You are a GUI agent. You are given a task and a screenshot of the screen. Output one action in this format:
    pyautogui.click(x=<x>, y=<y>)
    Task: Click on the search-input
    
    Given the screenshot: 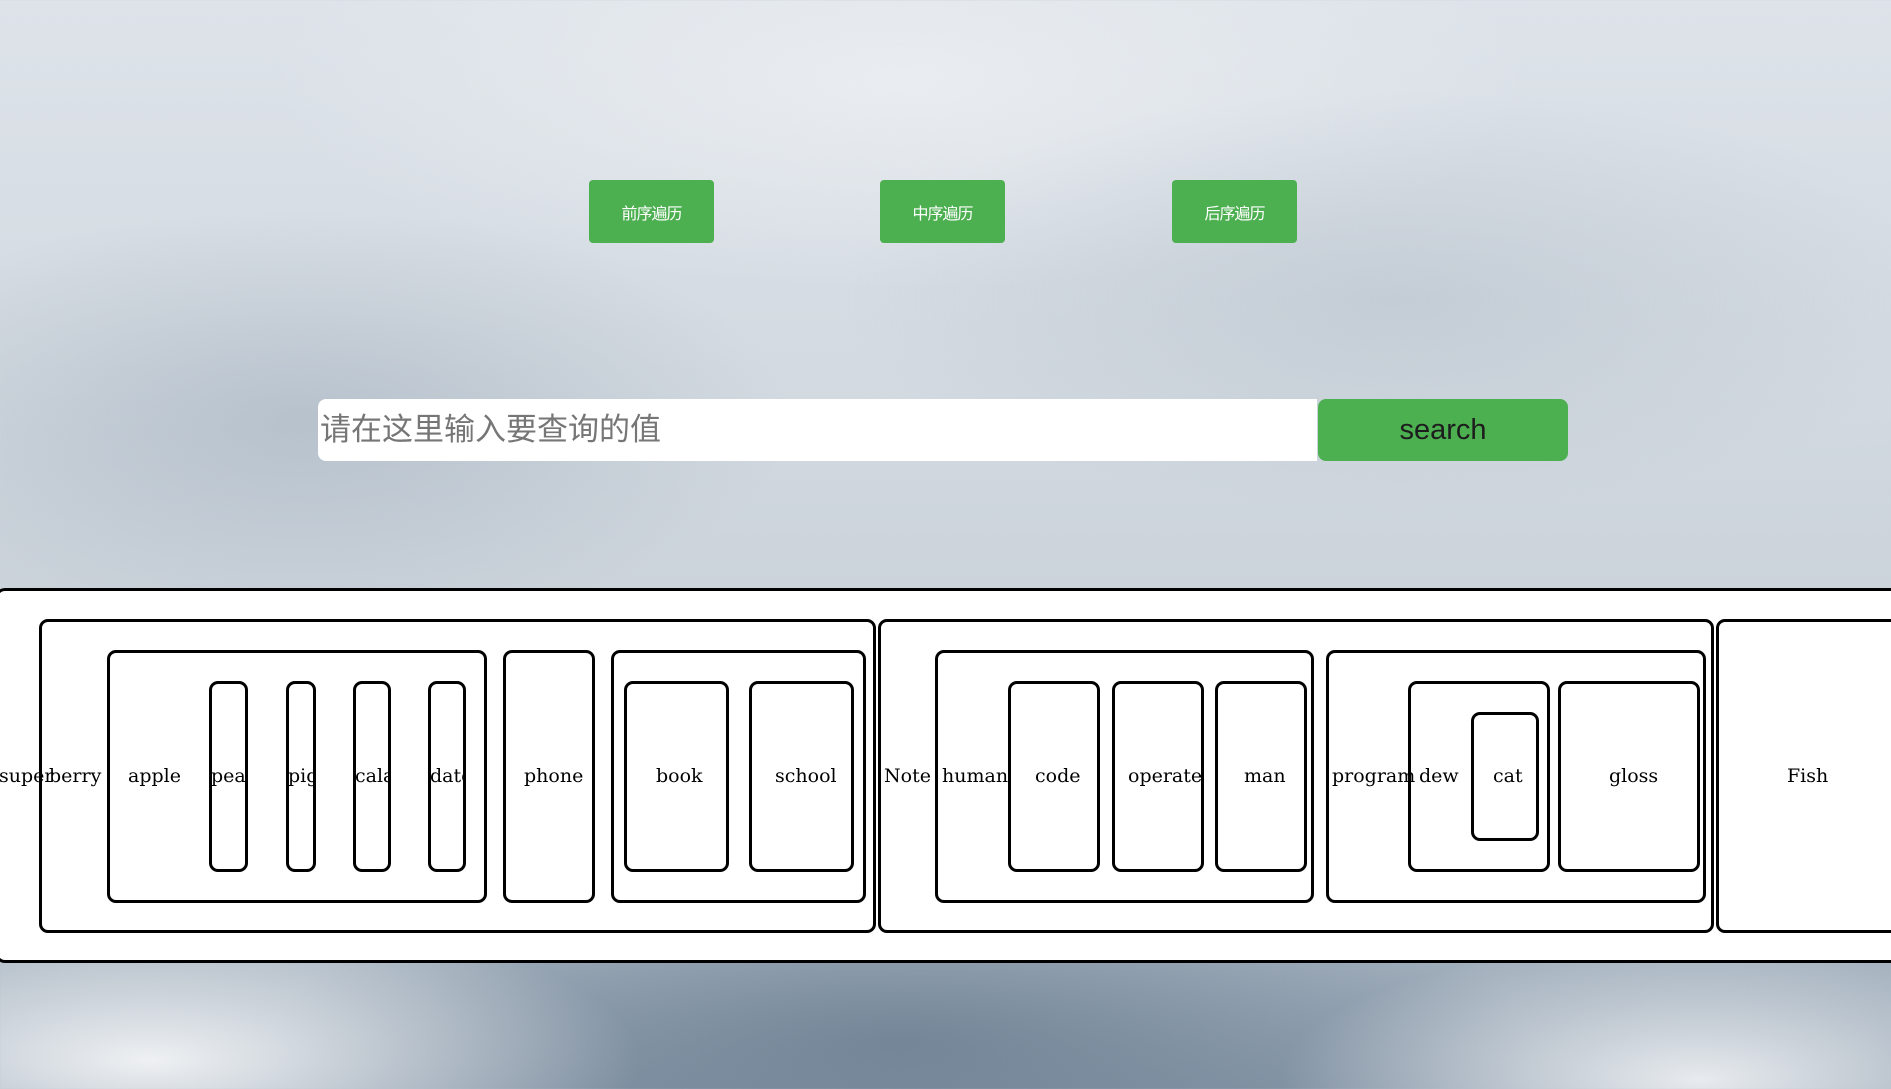 What is the action you would take?
    pyautogui.click(x=817, y=430)
    